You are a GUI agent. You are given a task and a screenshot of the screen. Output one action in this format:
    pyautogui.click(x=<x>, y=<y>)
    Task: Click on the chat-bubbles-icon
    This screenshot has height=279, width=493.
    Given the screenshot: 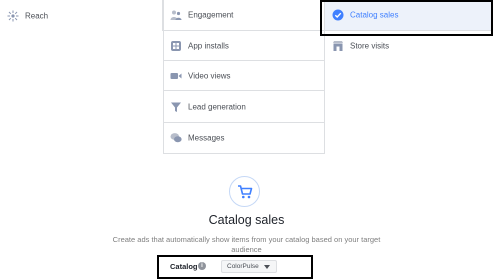 What is the action you would take?
    pyautogui.click(x=176, y=138)
    